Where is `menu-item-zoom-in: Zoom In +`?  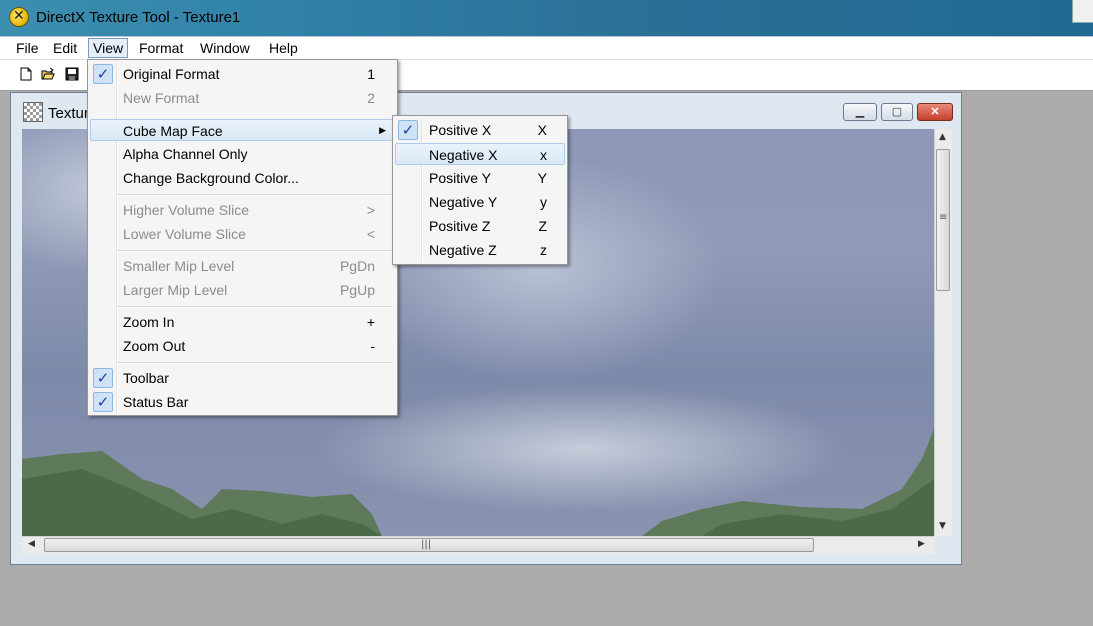 menu-item-zoom-in: Zoom In + is located at coordinates (242, 322).